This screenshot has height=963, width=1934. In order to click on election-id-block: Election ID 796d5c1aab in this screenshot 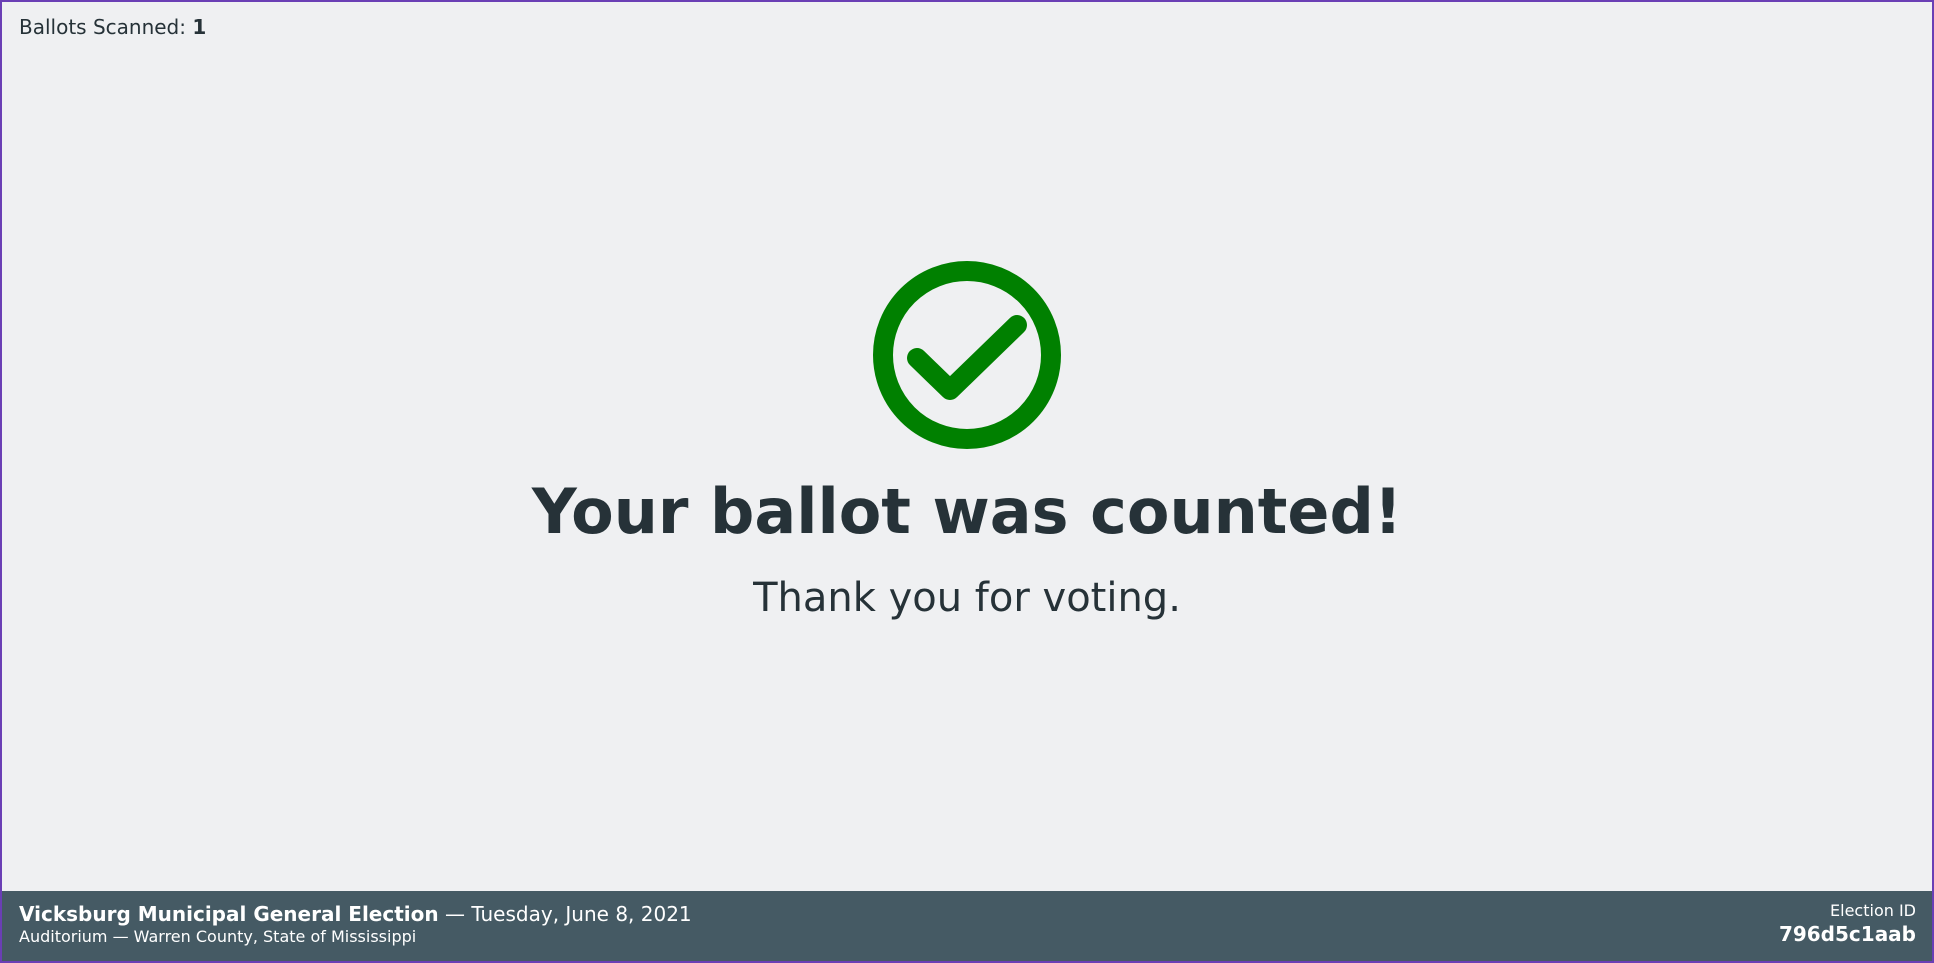, I will do `click(1847, 924)`.